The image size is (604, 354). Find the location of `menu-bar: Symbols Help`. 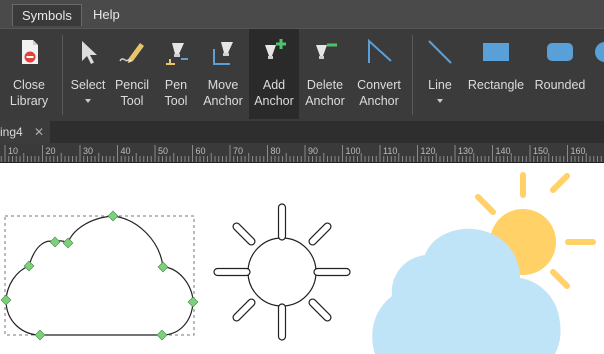

menu-bar: Symbols Help is located at coordinates (302, 14).